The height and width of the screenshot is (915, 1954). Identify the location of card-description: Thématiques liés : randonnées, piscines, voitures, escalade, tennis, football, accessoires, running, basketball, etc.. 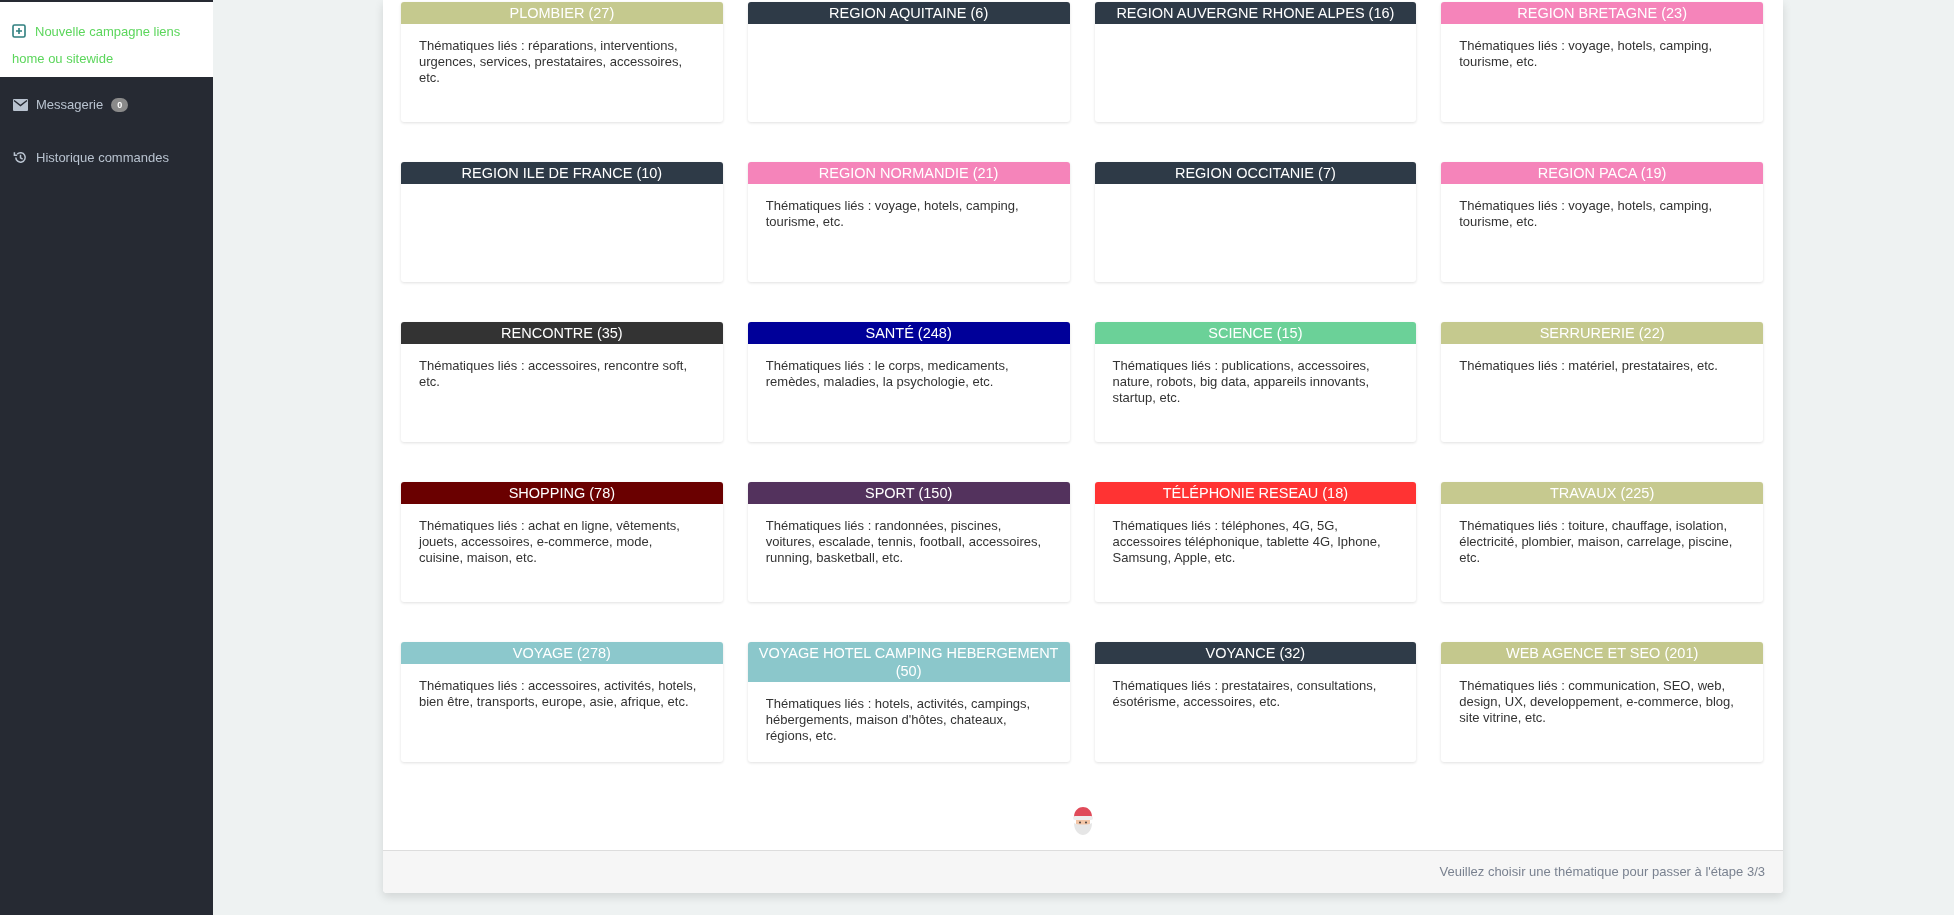
(903, 541).